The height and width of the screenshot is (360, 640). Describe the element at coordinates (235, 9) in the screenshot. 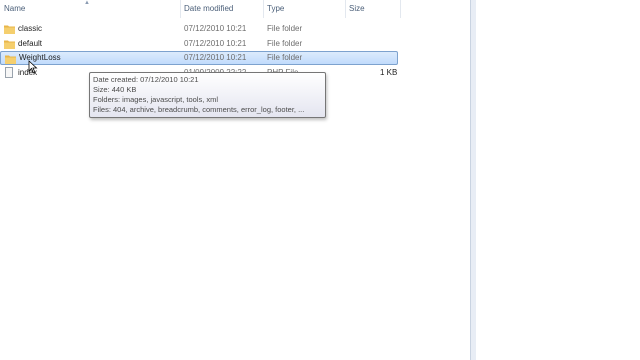

I see `column-header-row: ▲ Name Date modified Type Size` at that location.